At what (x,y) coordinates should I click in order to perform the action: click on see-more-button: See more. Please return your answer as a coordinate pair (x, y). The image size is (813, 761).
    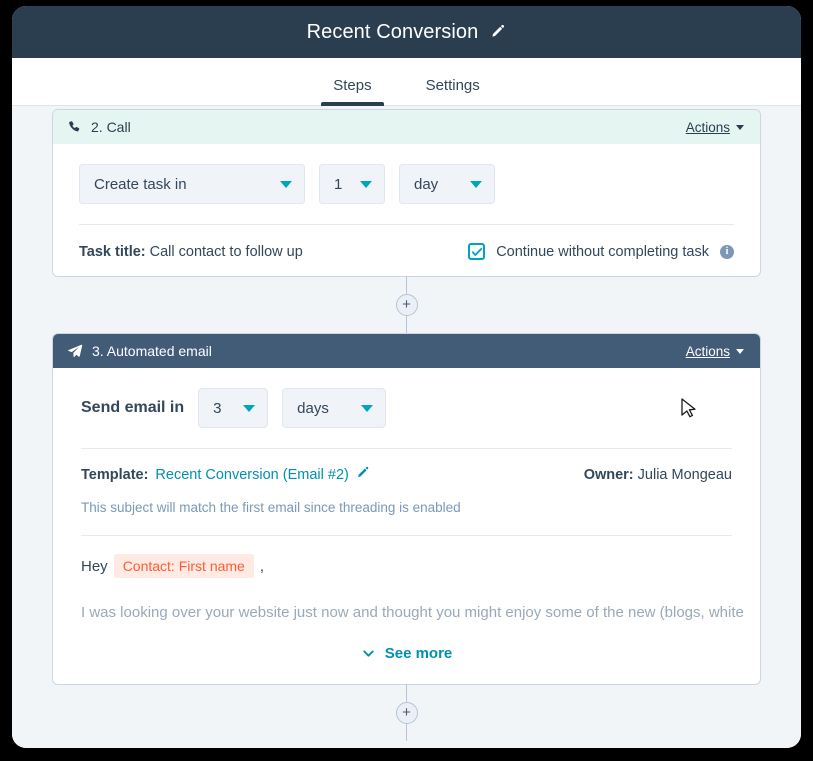
    Looking at the image, I should click on (406, 652).